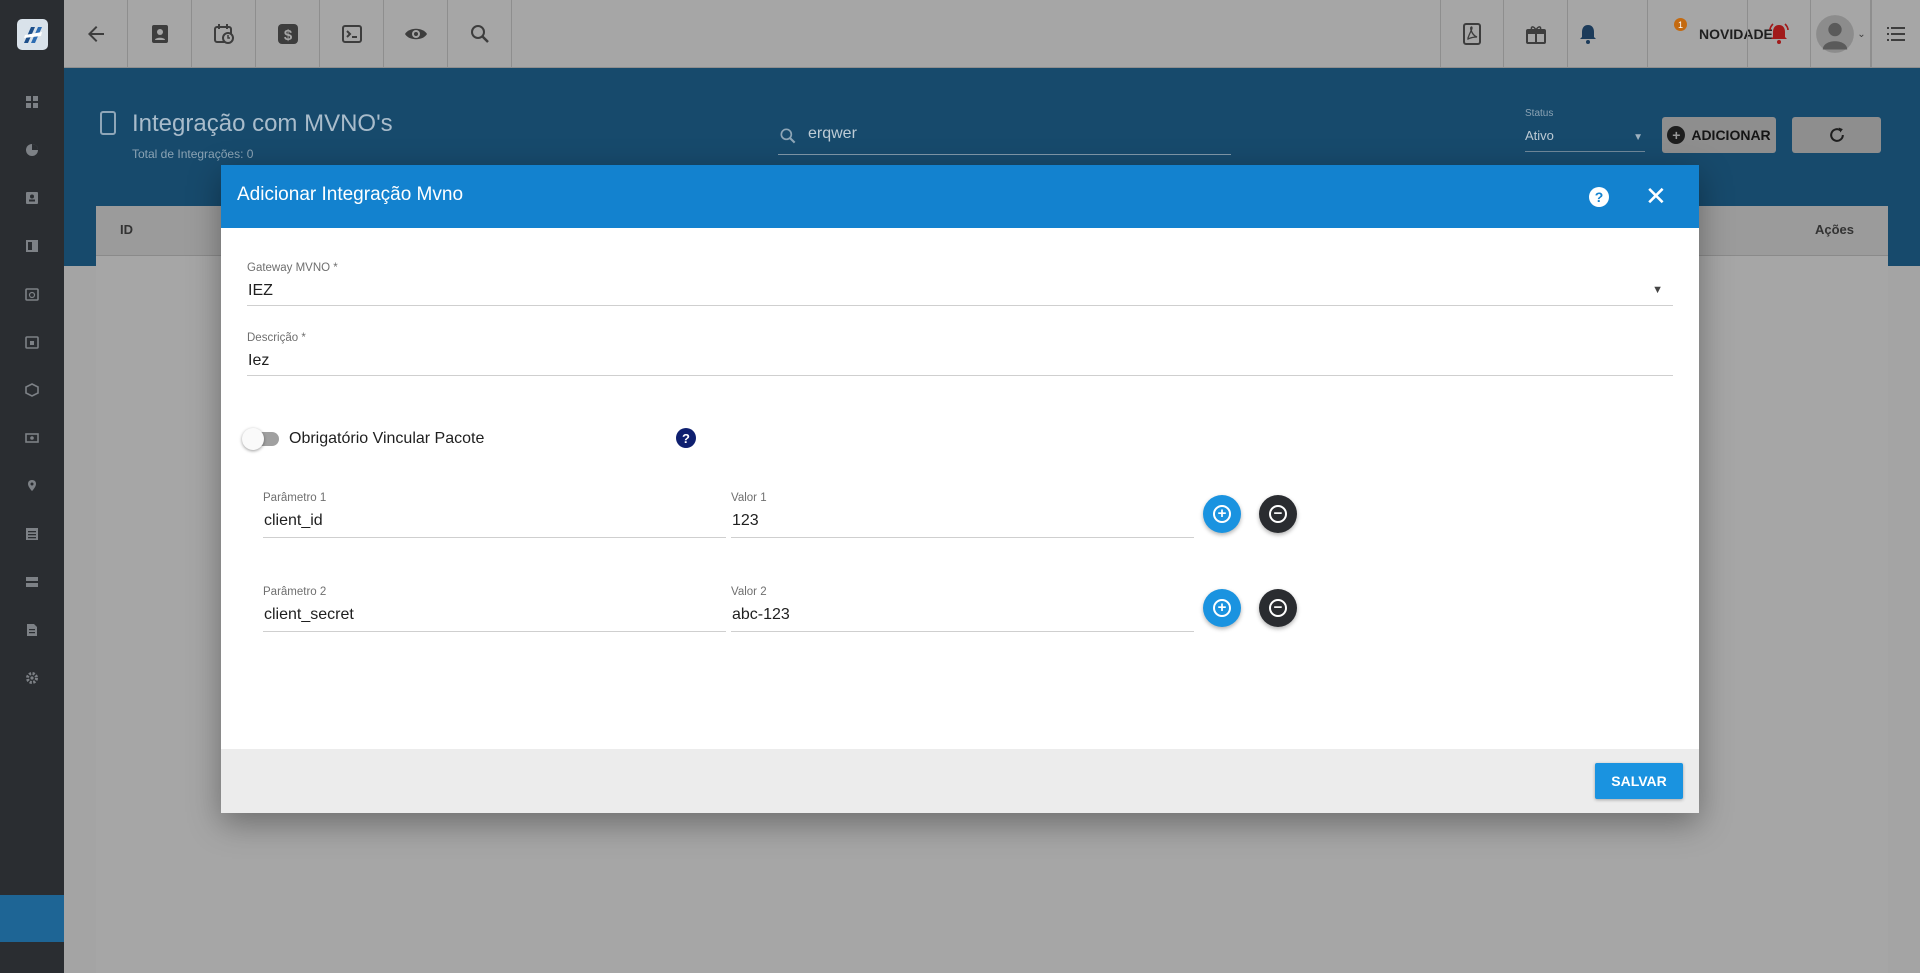 This screenshot has height=973, width=1920. I want to click on status-select: Ativo ▼, so click(1585, 140).